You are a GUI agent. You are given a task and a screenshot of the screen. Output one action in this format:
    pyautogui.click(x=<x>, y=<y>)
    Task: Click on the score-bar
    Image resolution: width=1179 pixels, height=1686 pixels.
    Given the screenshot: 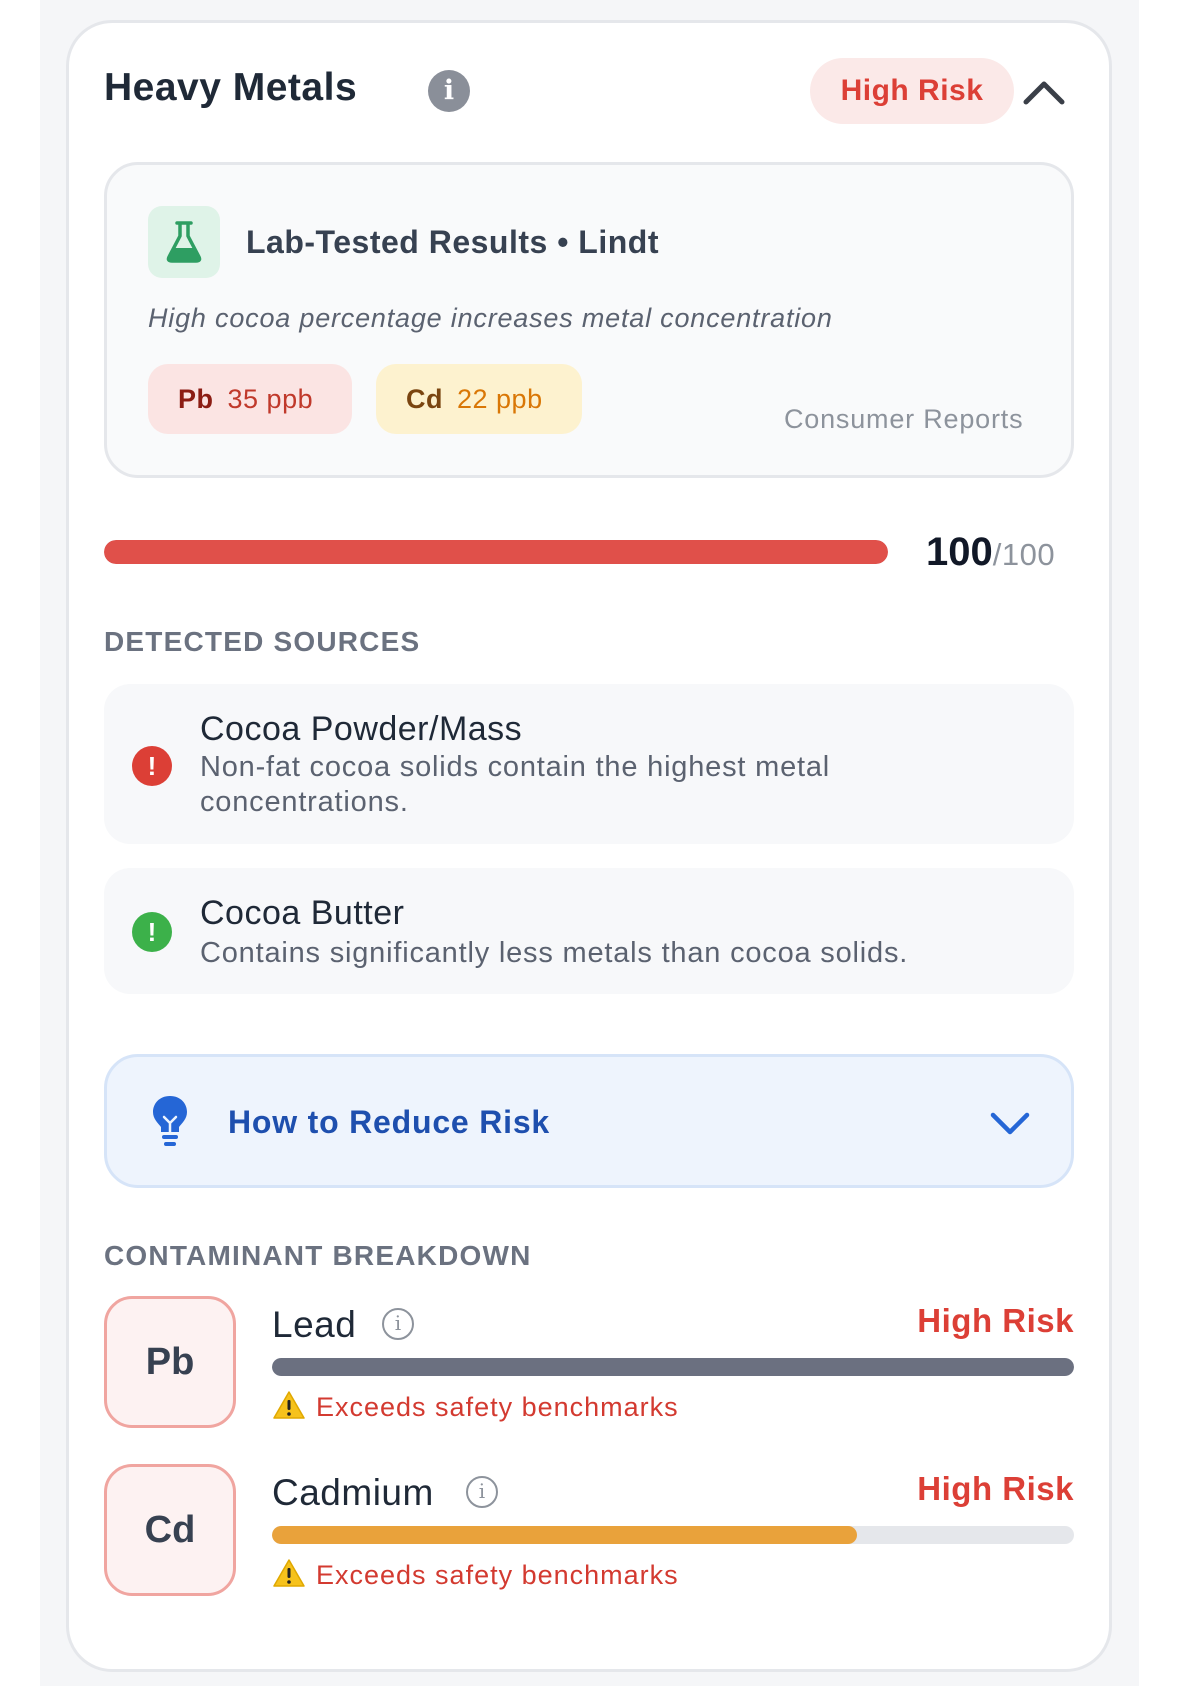 What is the action you would take?
    pyautogui.click(x=496, y=552)
    